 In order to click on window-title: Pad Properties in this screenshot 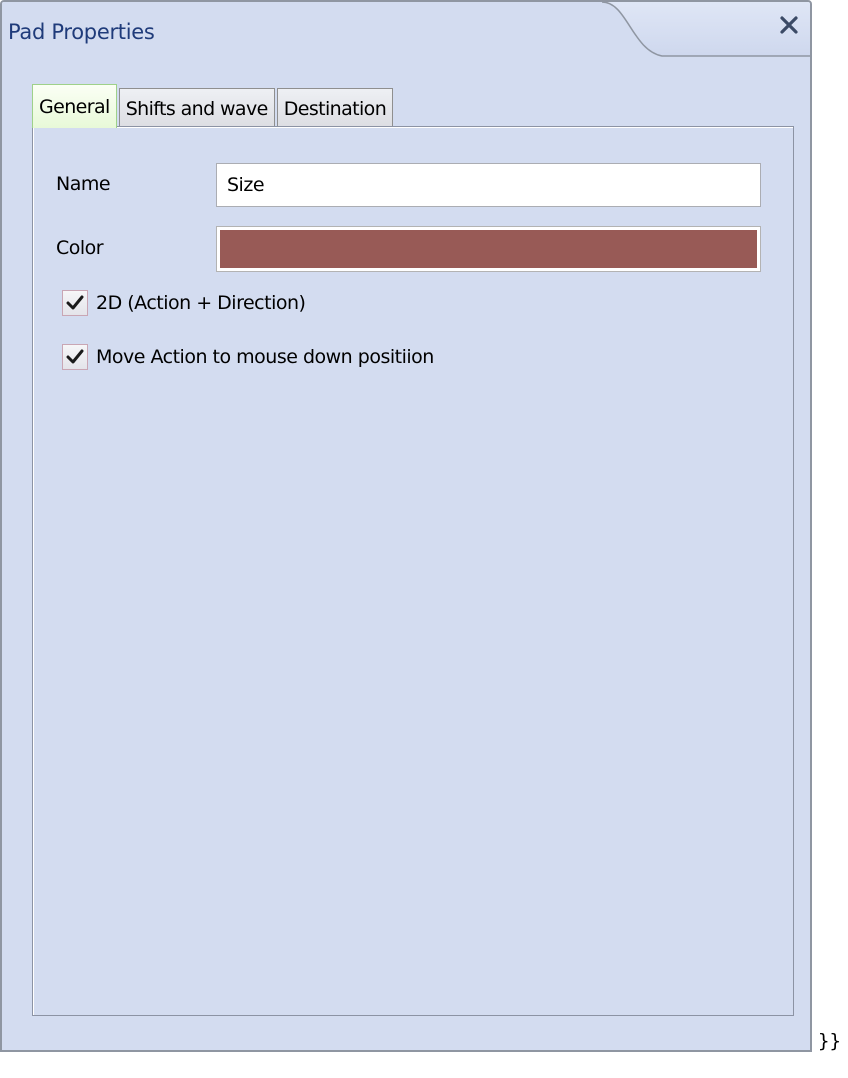, I will do `click(81, 32)`.